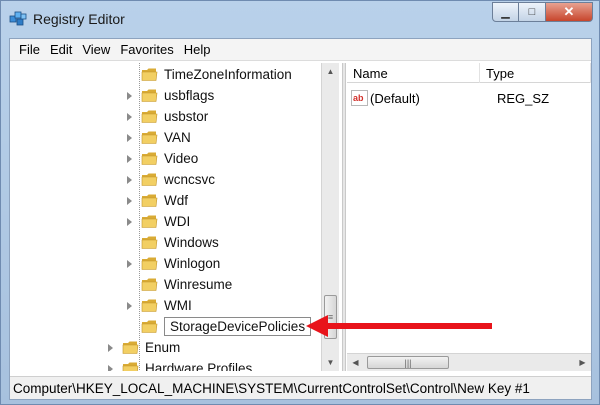  Describe the element at coordinates (523, 98) in the screenshot. I see `value-type: REG_SZ` at that location.